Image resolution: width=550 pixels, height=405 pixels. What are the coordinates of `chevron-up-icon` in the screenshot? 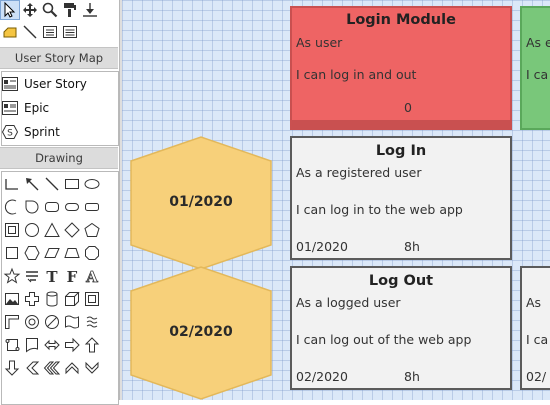 It's located at (72, 368).